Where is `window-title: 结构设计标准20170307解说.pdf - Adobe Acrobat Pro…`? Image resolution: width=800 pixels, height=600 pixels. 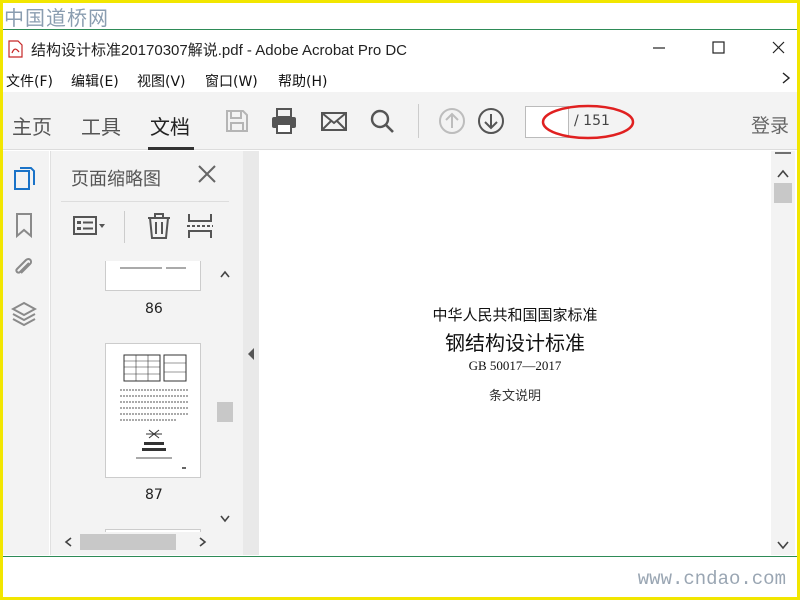
window-title: 结构设计标准20170307解说.pdf - Adobe Acrobat Pro… is located at coordinates (219, 50).